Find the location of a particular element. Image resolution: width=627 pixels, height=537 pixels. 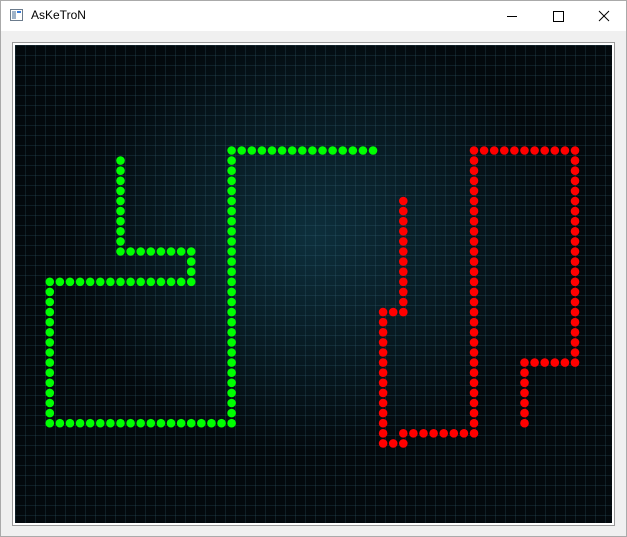

maximize-icon is located at coordinates (558, 16).